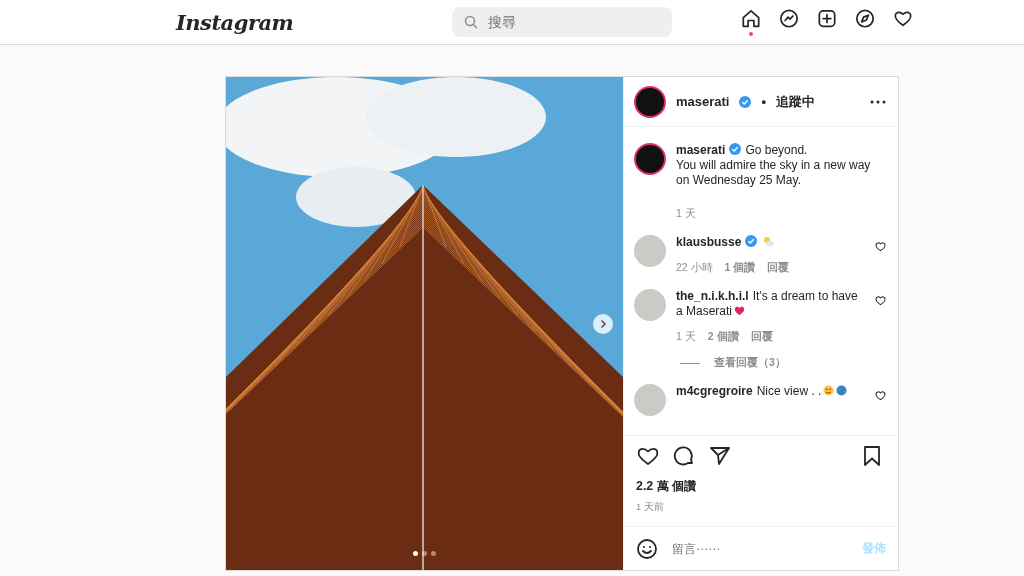  I want to click on comment-text: klausbusse, so click(770, 242).